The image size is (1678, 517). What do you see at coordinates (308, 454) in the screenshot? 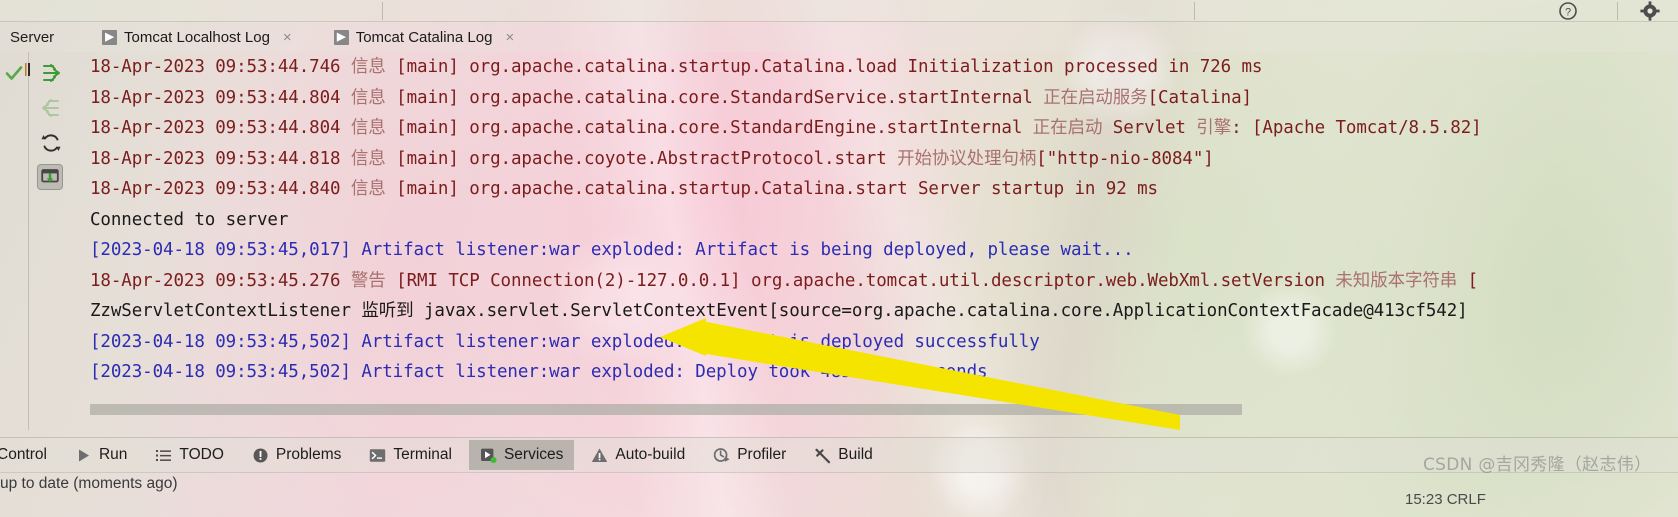
I see `bottom-bar-item-label: Problems` at bounding box center [308, 454].